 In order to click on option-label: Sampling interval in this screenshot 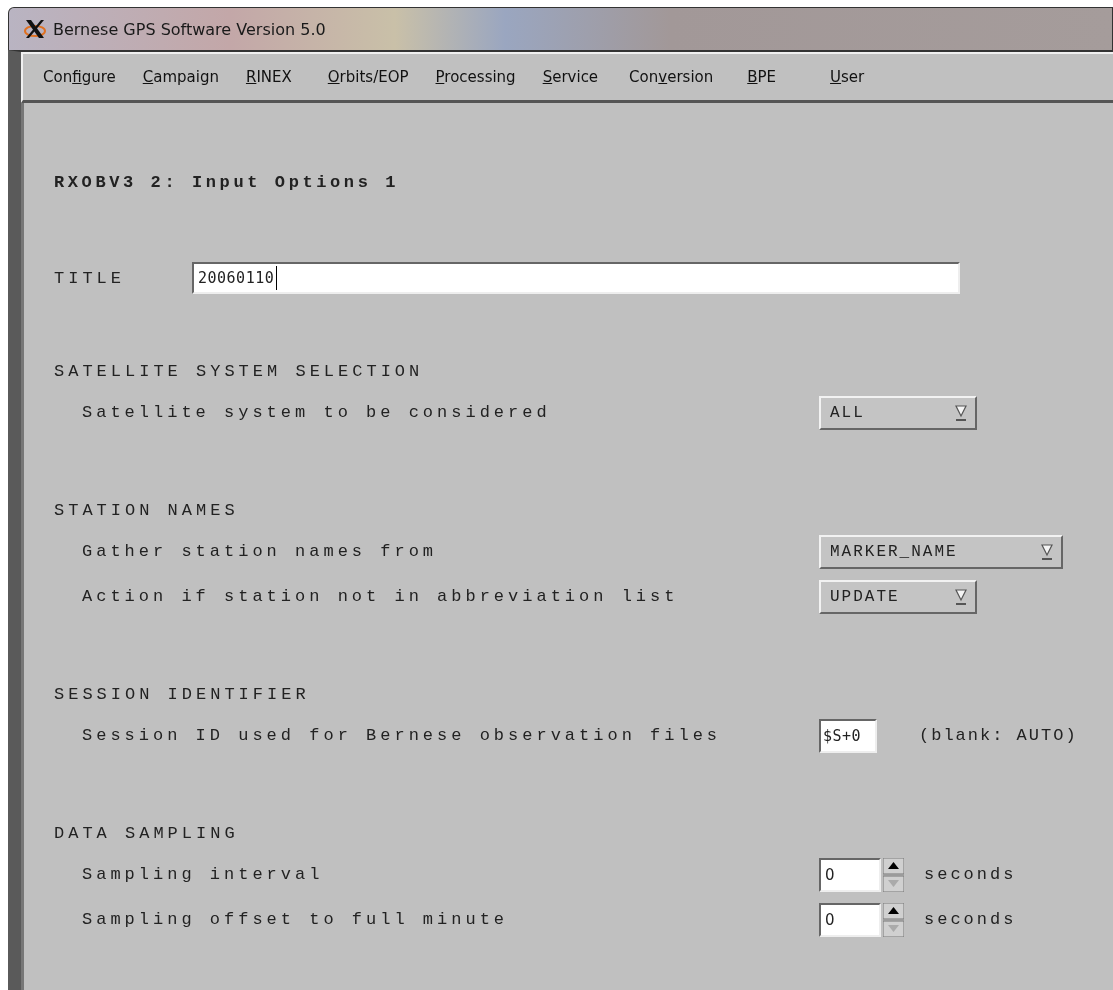, I will do `click(203, 874)`.